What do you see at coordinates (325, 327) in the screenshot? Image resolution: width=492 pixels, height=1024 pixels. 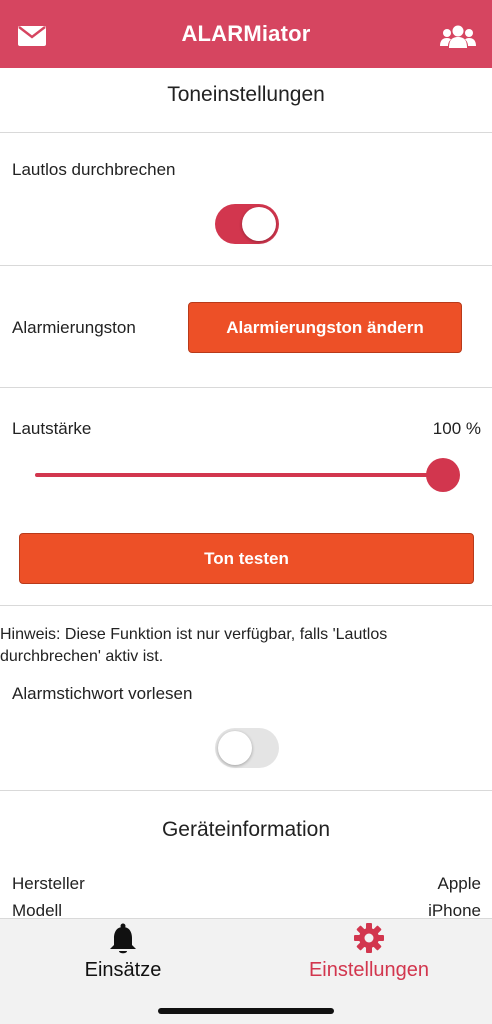 I see `change-alarm-tone-button: Alarmierungston ändern` at bounding box center [325, 327].